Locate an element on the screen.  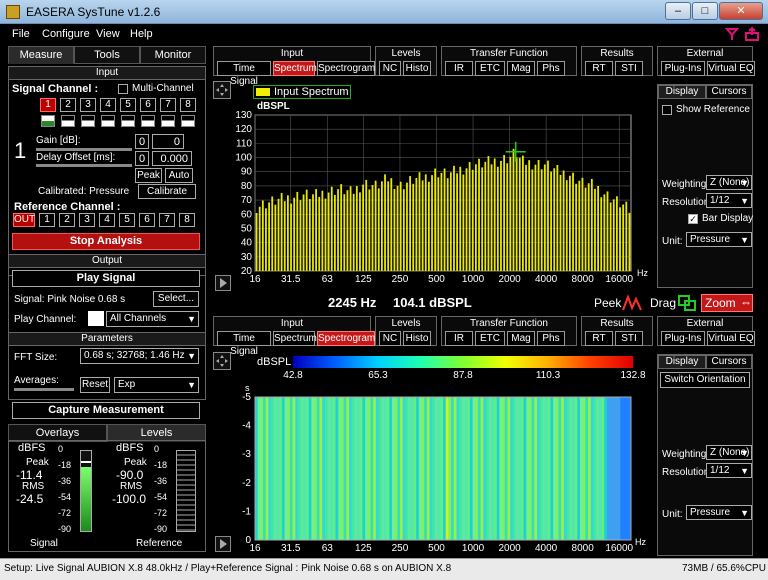
menu-help: Help is located at coordinates (141, 34).